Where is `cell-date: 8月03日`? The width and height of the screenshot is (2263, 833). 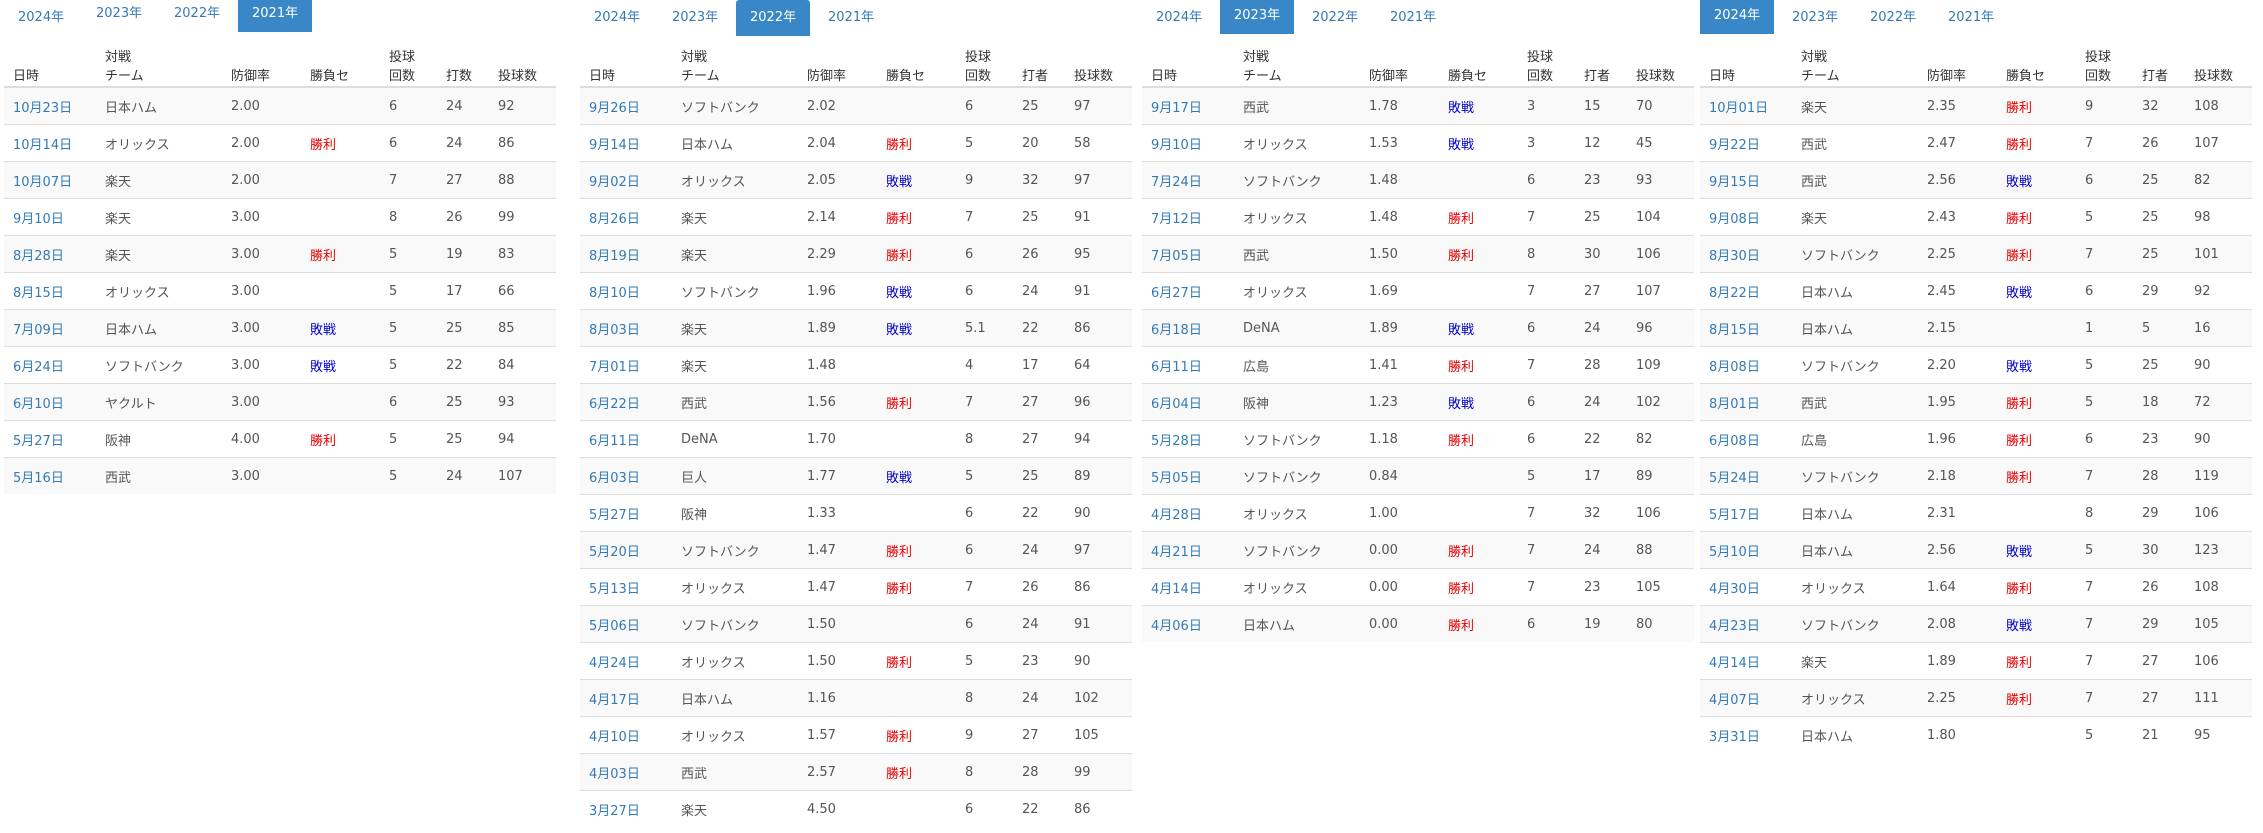
cell-date: 8月03日 is located at coordinates (626, 328).